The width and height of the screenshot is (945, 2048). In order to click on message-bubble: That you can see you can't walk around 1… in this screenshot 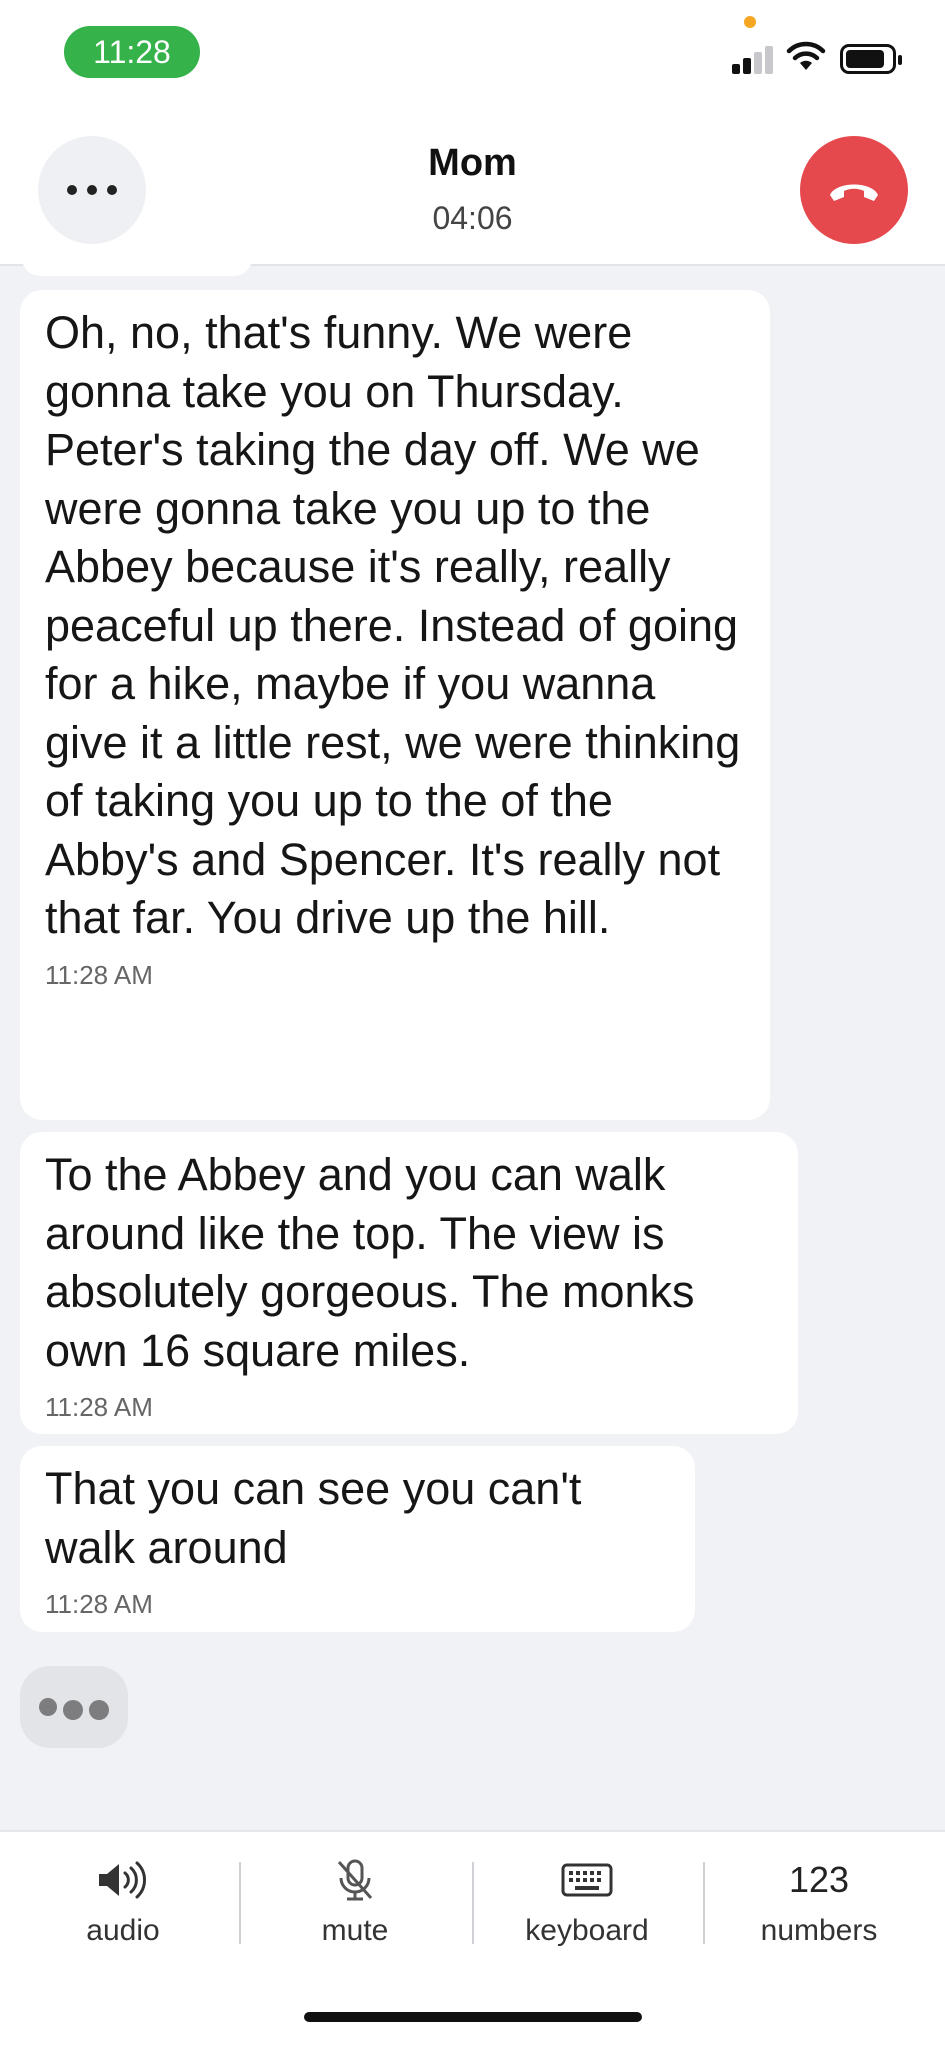, I will do `click(357, 1539)`.